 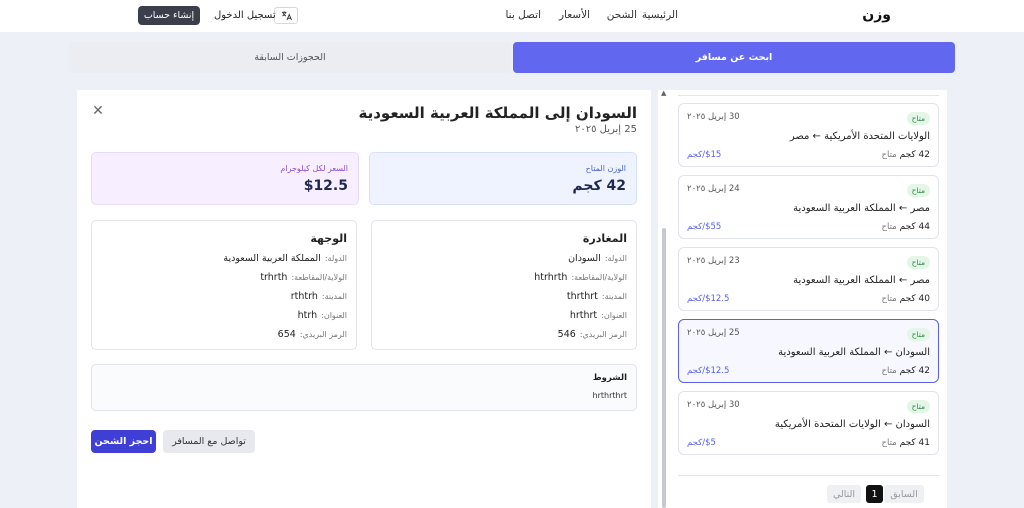 What do you see at coordinates (610, 395) in the screenshot?
I see `terms-text: hrthrthrt` at bounding box center [610, 395].